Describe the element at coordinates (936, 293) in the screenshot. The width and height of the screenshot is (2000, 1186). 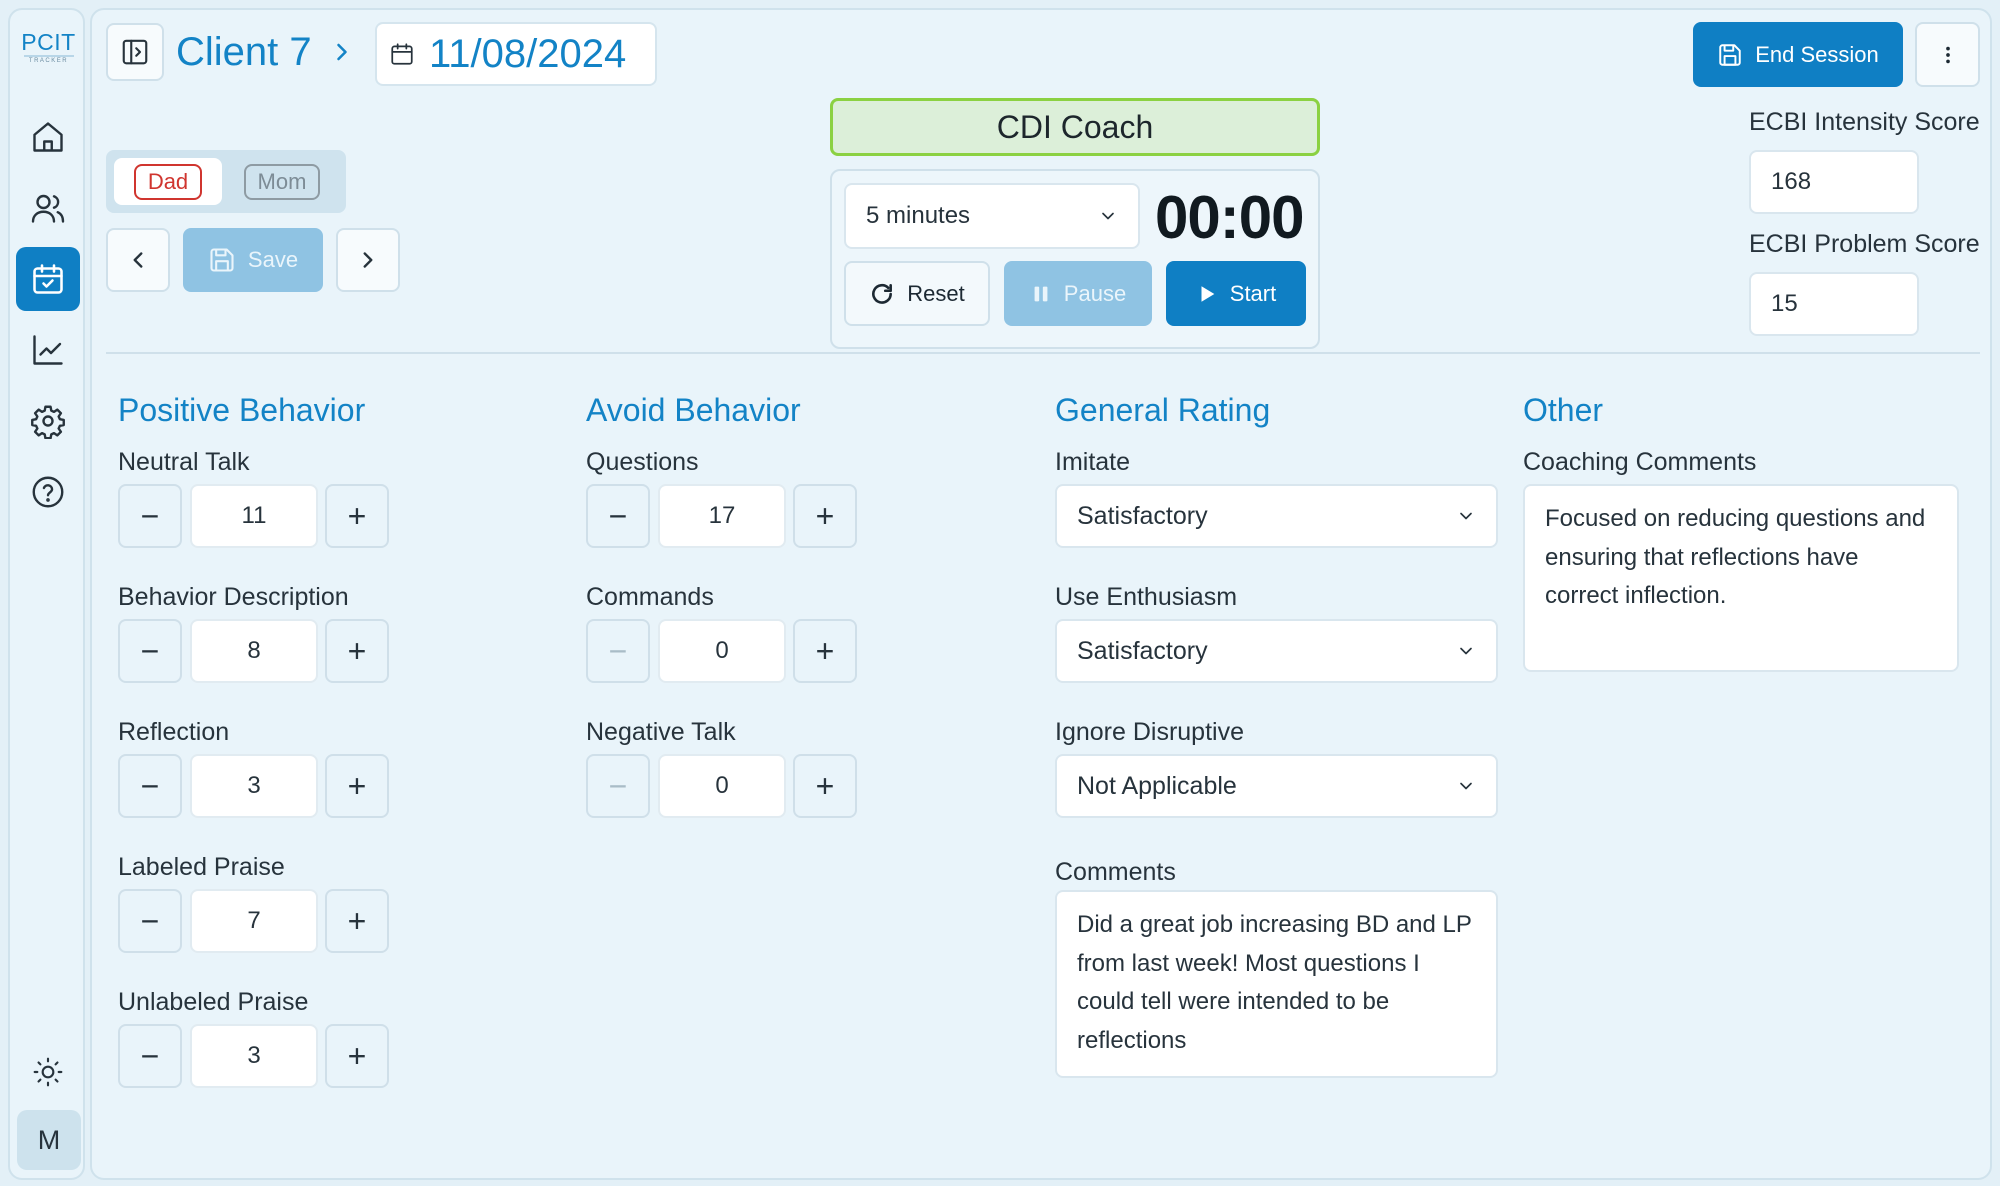
I see `reset-label: Reset` at that location.